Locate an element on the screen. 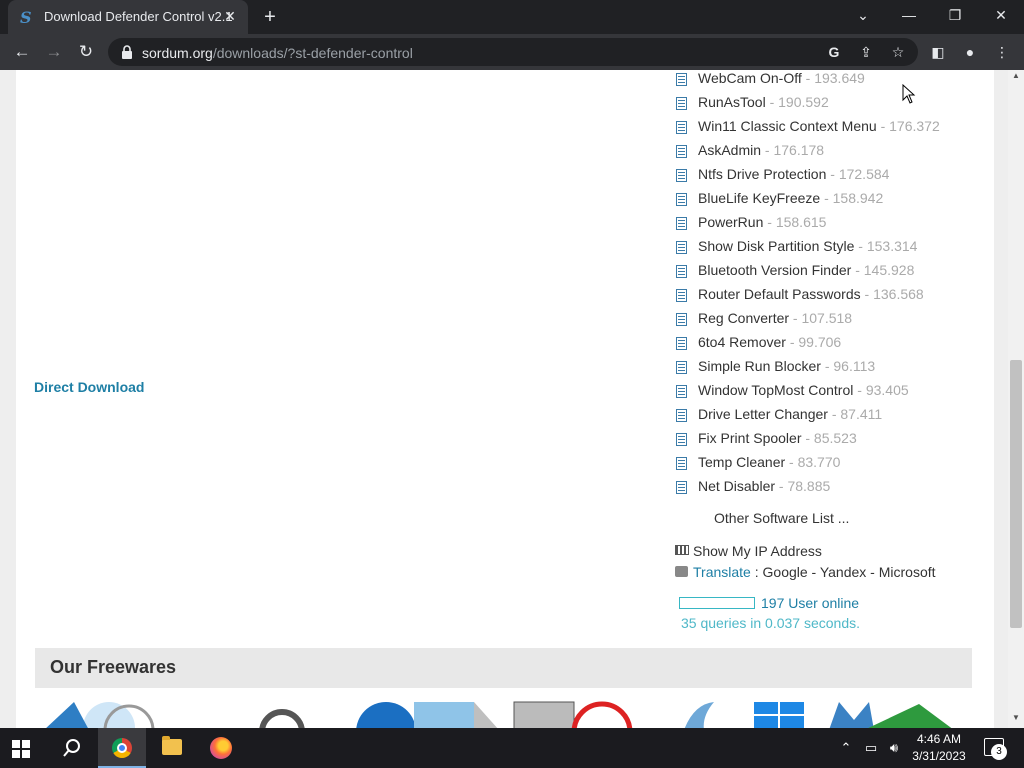  network-tray-icon: ▭ is located at coordinates (871, 748).